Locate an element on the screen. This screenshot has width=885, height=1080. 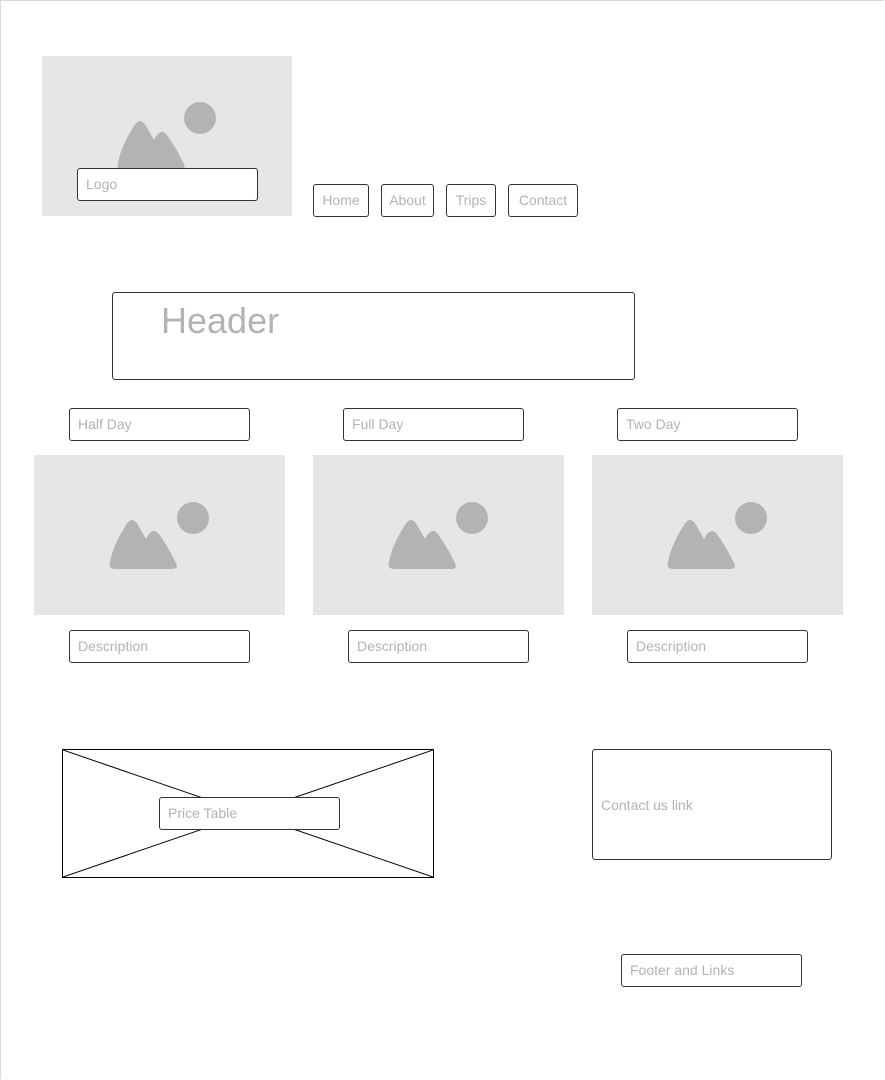
nav-contact-button: Contact is located at coordinates (543, 200).